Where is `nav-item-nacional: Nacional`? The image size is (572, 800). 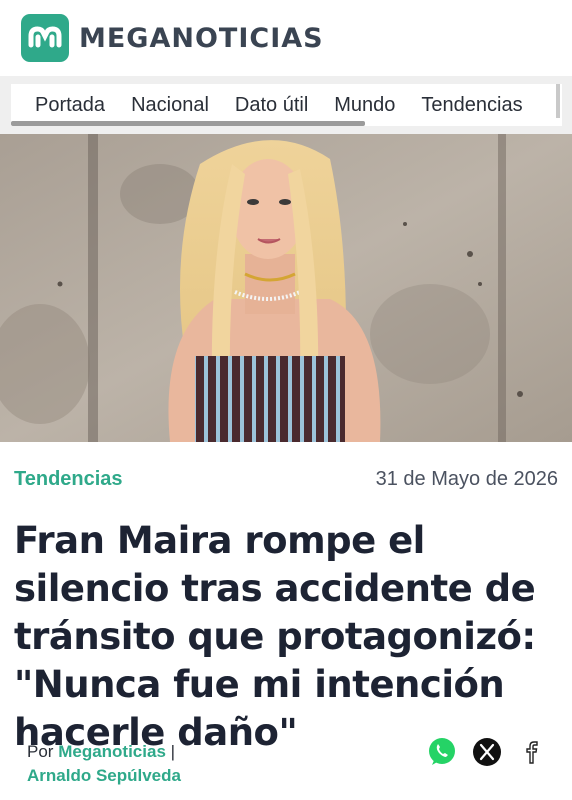
nav-item-nacional: Nacional is located at coordinates (170, 105).